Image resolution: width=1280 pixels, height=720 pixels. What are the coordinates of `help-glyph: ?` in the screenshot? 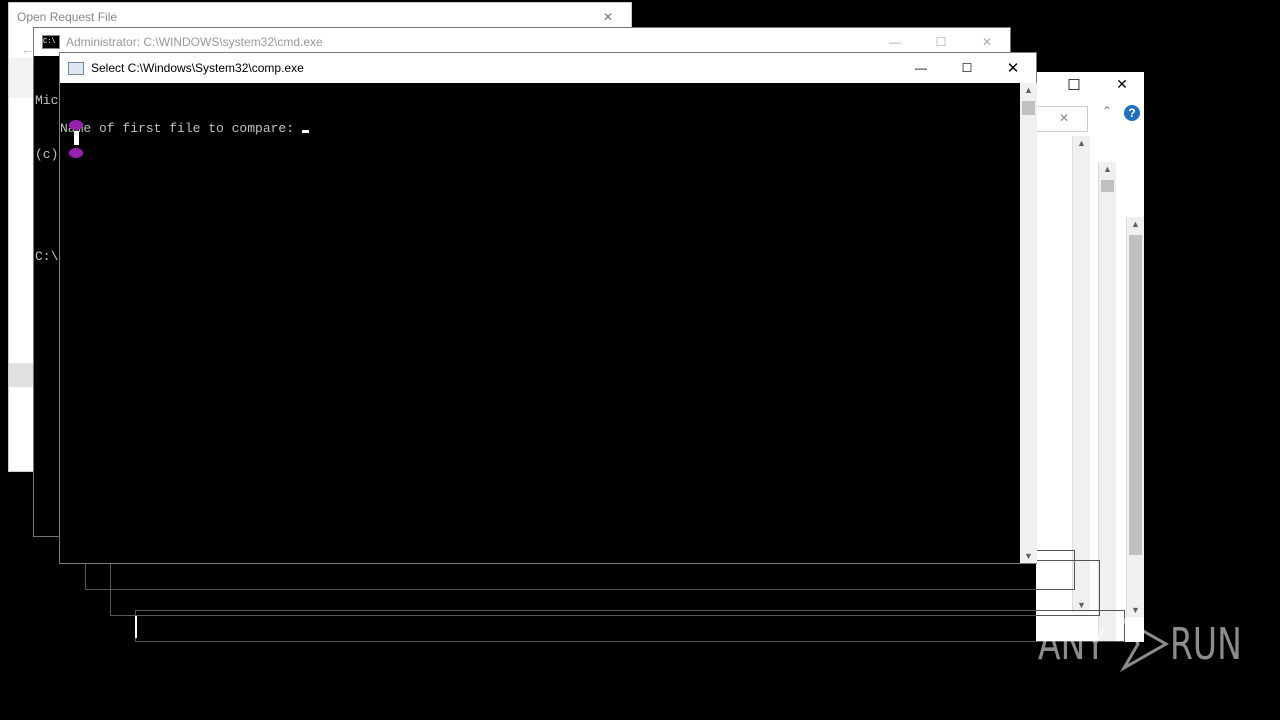 It's located at (1132, 113).